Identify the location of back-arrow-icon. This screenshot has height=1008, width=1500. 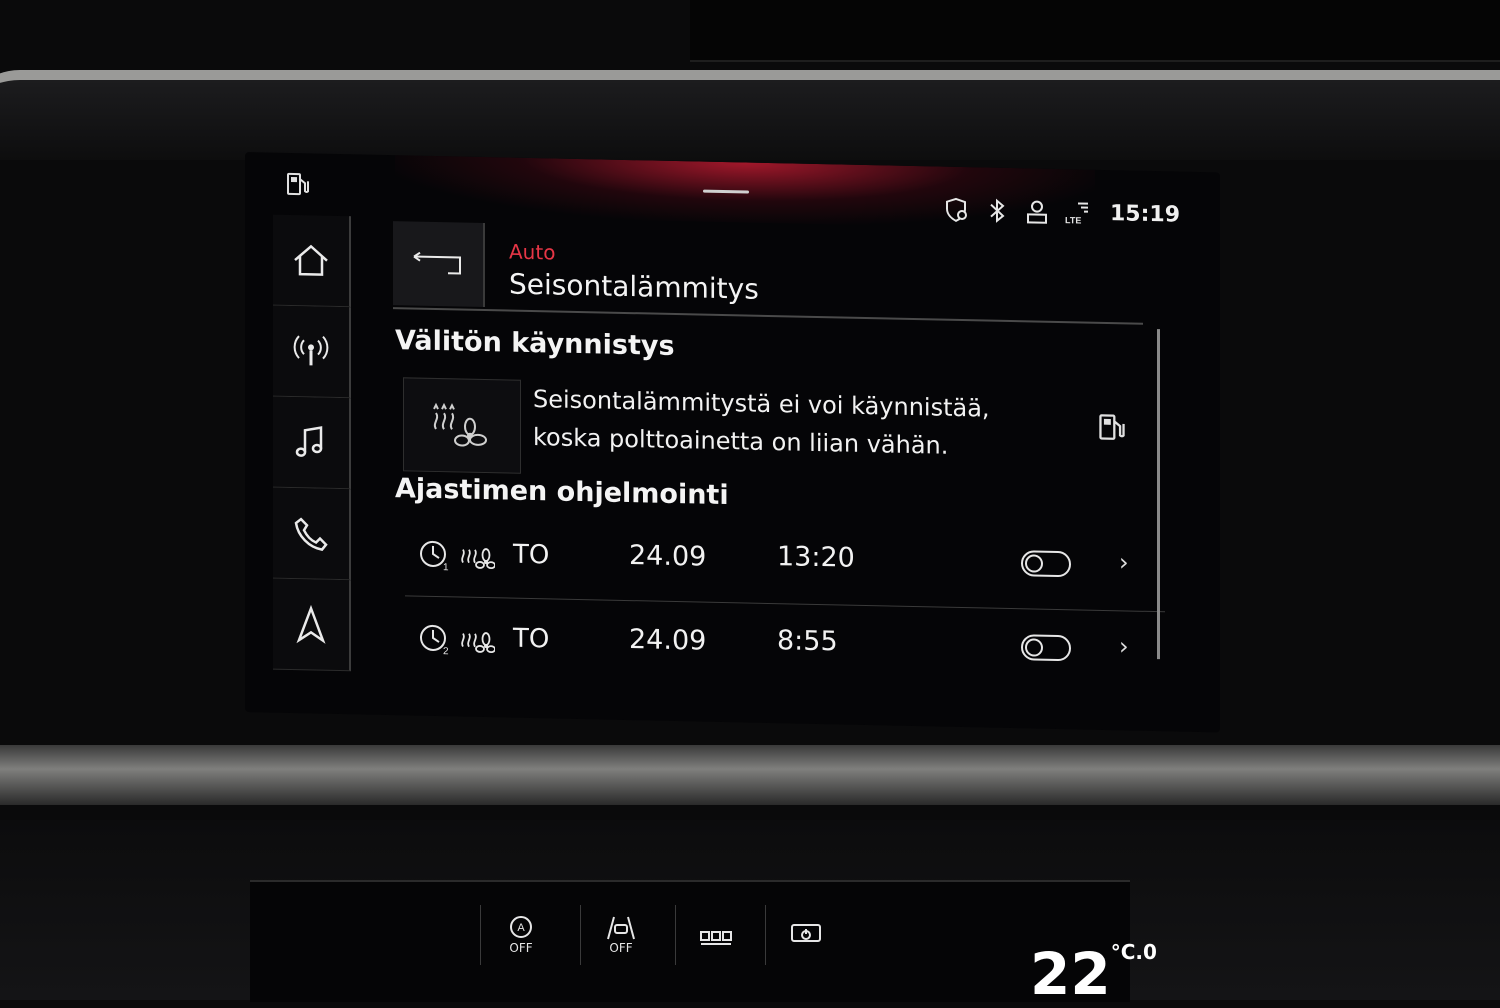
(437, 263).